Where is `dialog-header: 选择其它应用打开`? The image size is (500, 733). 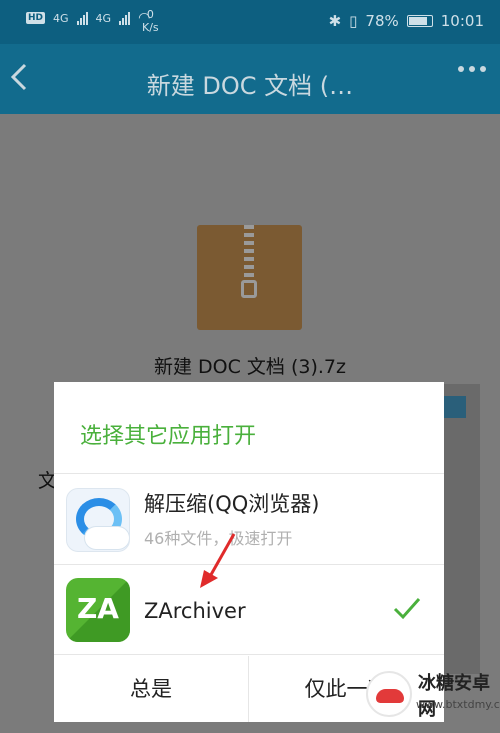
dialog-header: 选择其它应用打开 is located at coordinates (249, 428).